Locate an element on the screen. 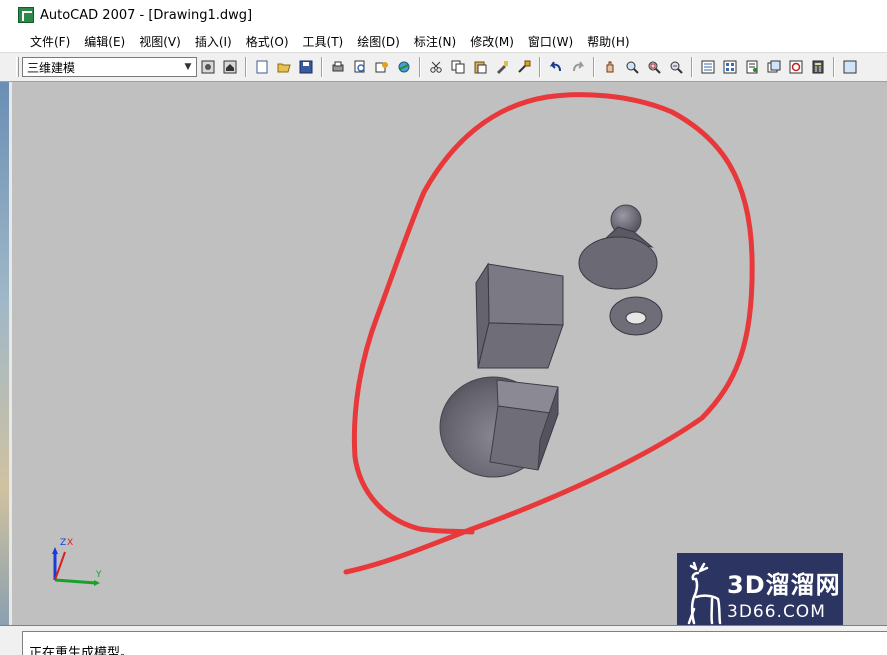 The image size is (887, 655). command-history: 正在重生成模型。 is located at coordinates (454, 643).